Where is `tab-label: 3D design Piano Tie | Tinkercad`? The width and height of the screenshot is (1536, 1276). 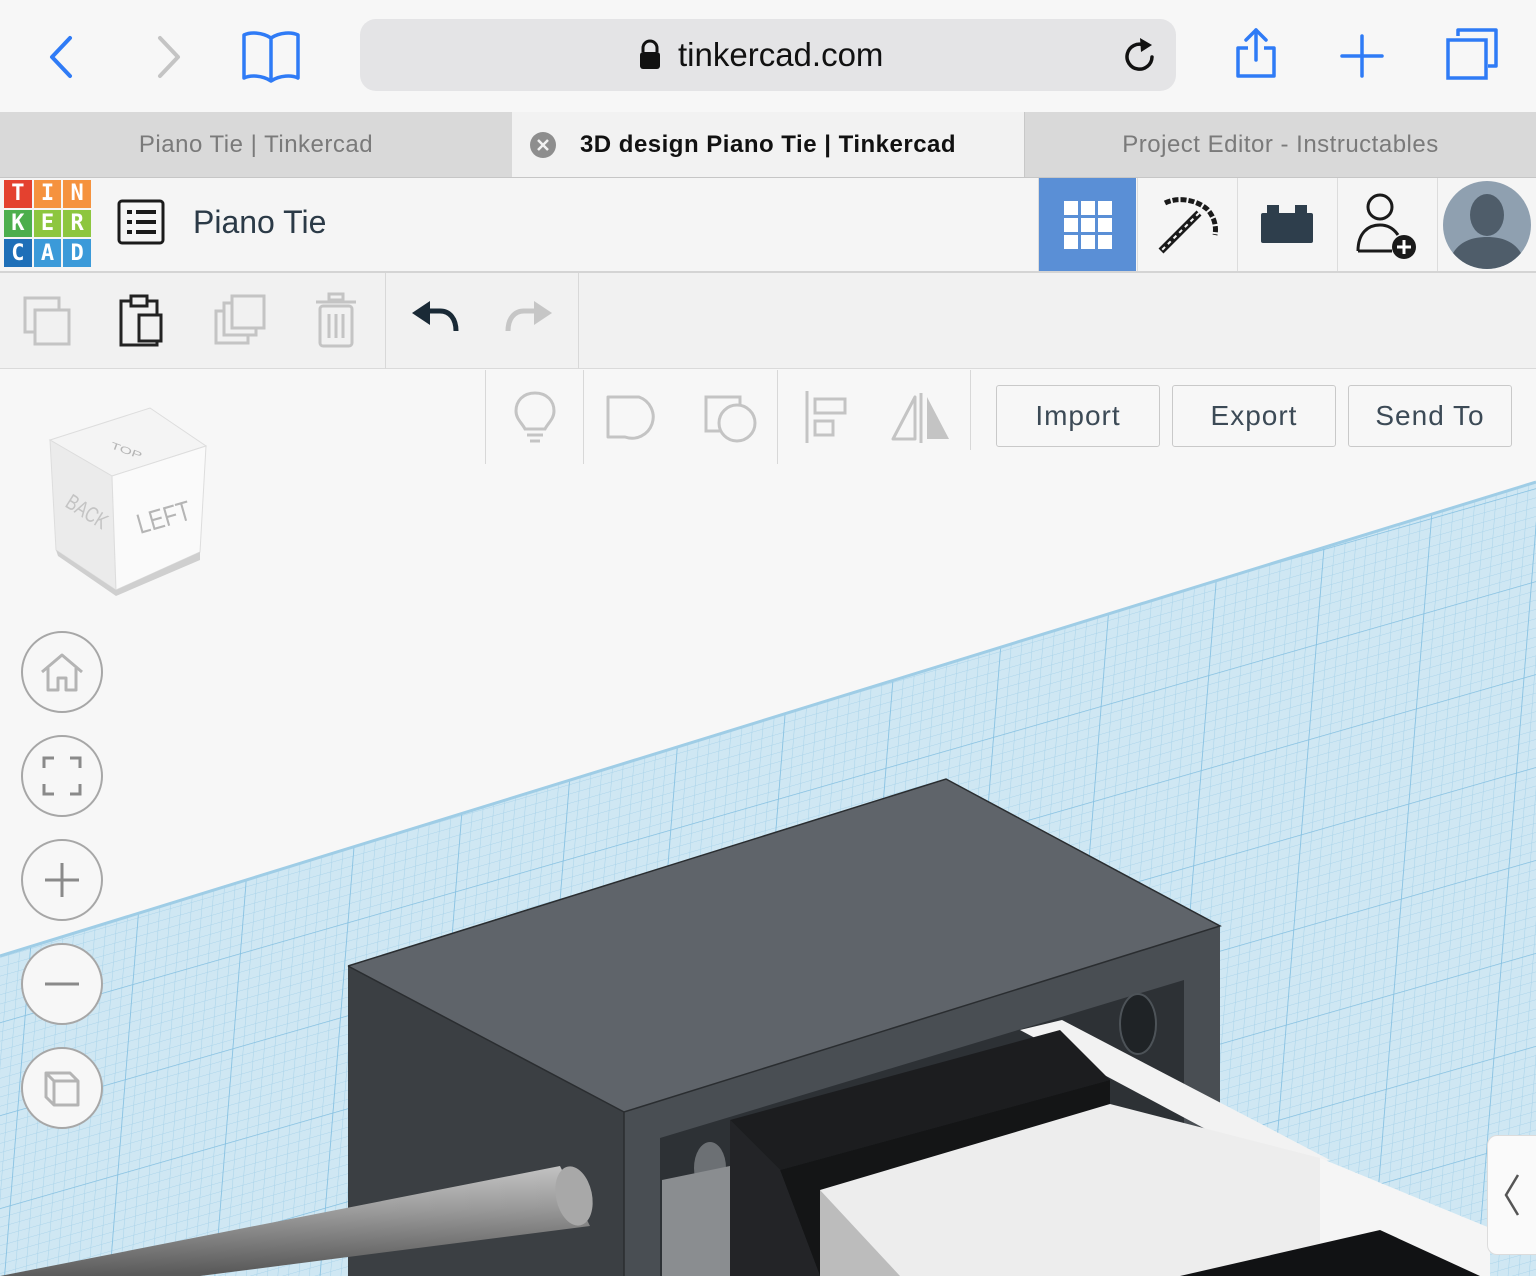 tab-label: 3D design Piano Tie | Tinkercad is located at coordinates (768, 144).